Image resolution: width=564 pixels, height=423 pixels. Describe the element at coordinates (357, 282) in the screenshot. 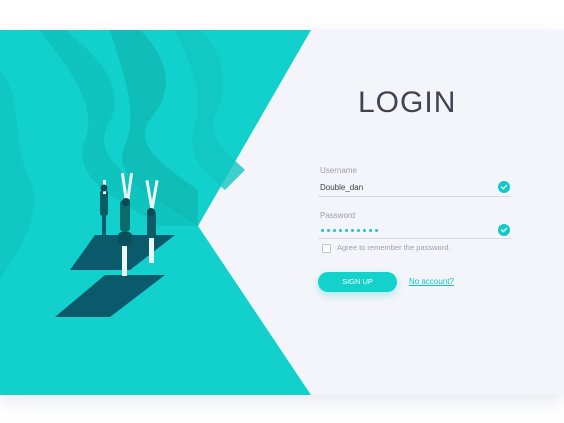

I see `sign-up-button: SIGN UP` at that location.